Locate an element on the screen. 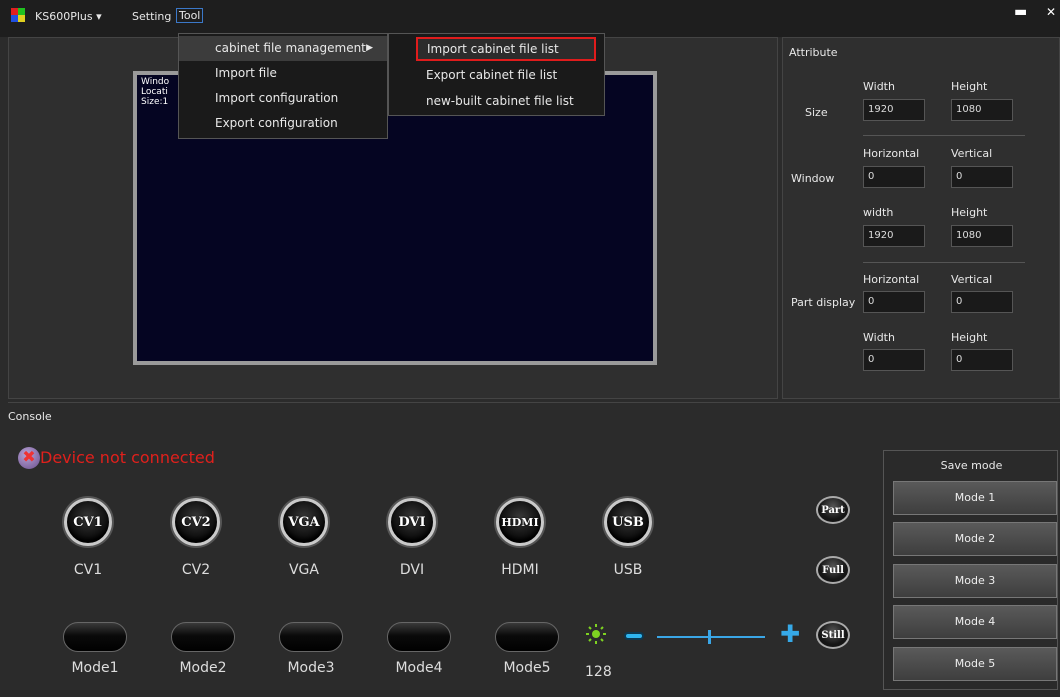 Image resolution: width=1060 pixels, height=697 pixels. mode2-label: Mode2 is located at coordinates (203, 668).